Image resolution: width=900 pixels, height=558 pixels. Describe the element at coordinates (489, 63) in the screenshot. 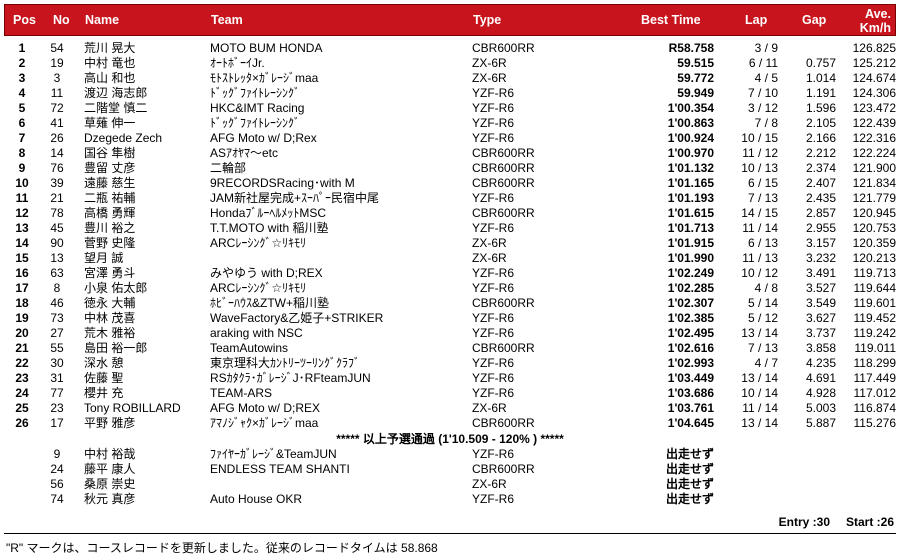

I see `cell-type: ZX-6R` at that location.